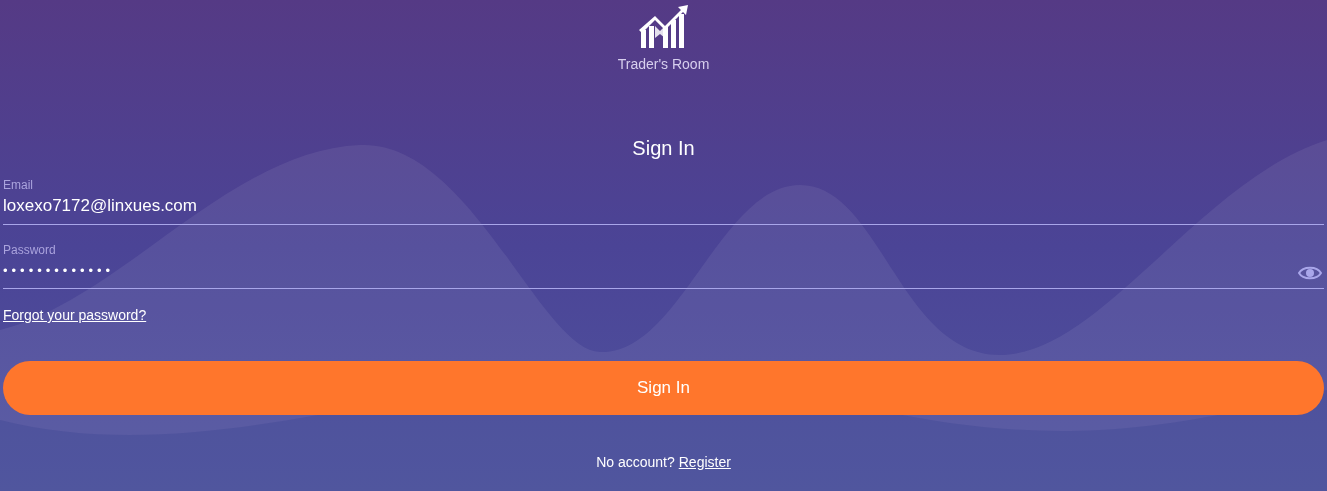 This screenshot has width=1327, height=491. Describe the element at coordinates (635, 462) in the screenshot. I see `register-prompt: No account?` at that location.